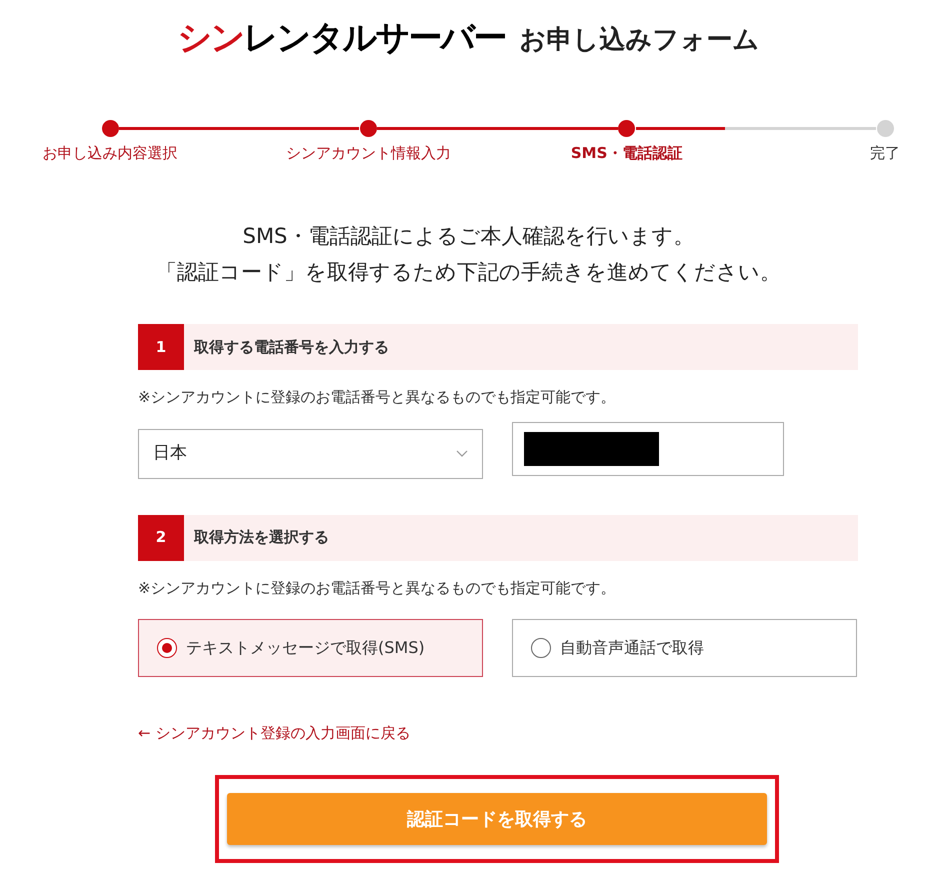 Image resolution: width=937 pixels, height=880 pixels. What do you see at coordinates (110, 153) in the screenshot?
I see `step-label: お申し込み内容選択` at bounding box center [110, 153].